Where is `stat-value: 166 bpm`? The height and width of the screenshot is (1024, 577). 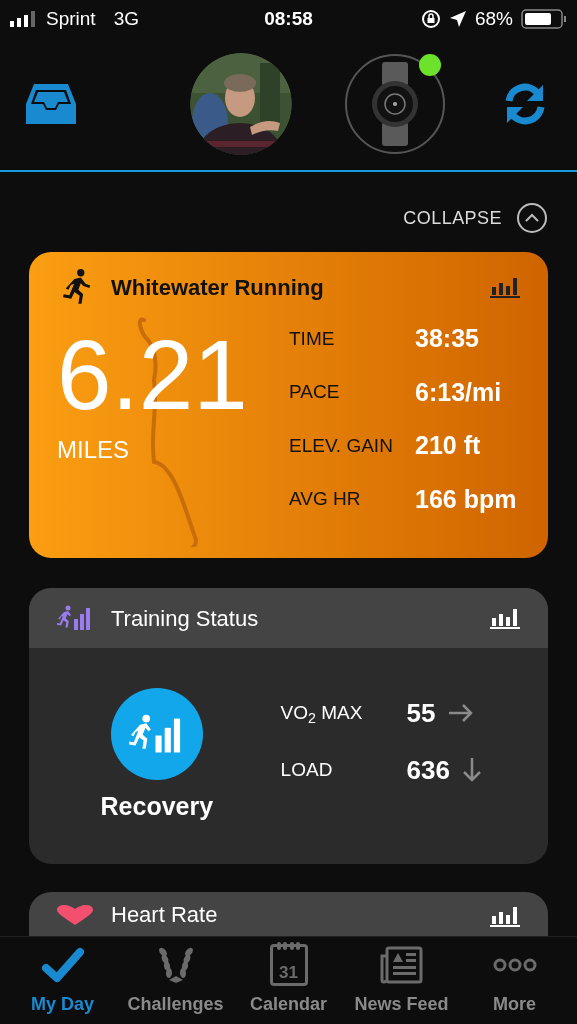 stat-value: 166 bpm is located at coordinates (466, 499).